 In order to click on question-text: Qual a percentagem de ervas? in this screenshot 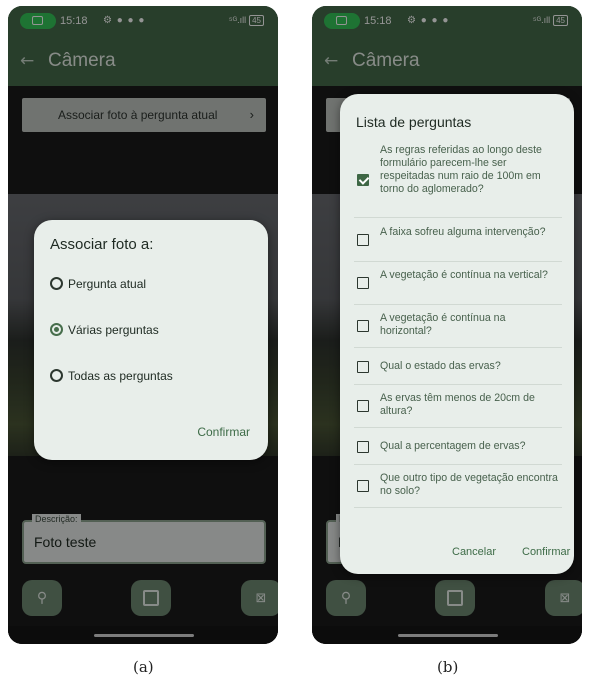, I will do `click(453, 446)`.